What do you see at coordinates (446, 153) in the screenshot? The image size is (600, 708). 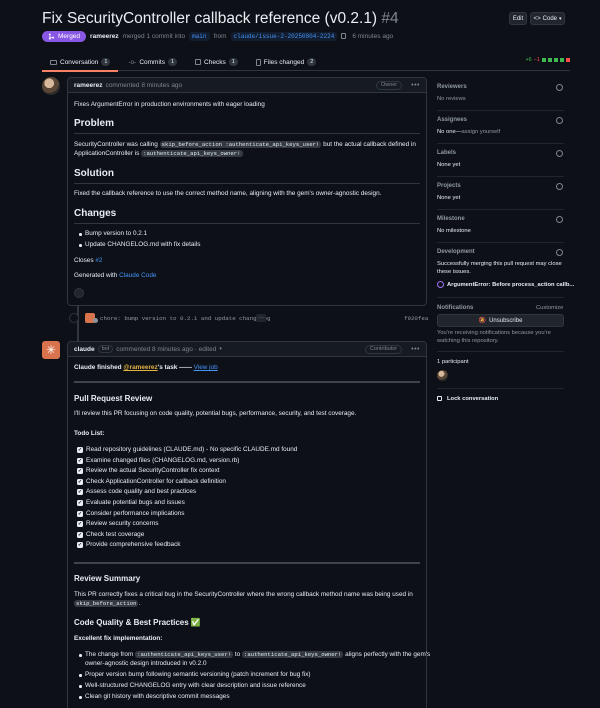 I see `labels-heading: Labels` at bounding box center [446, 153].